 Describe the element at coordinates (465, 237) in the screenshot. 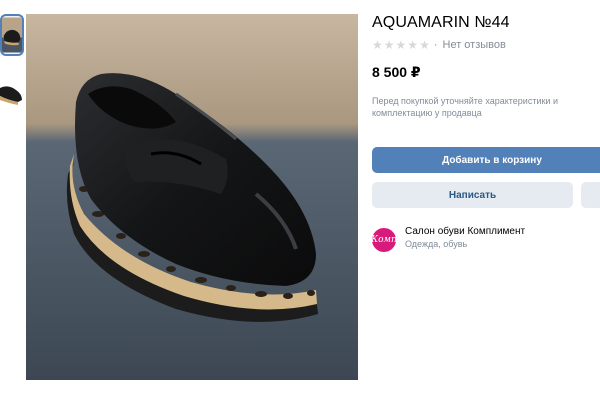

I see `seller-text: Салон обуви Комплимент Одежда, обувь` at that location.